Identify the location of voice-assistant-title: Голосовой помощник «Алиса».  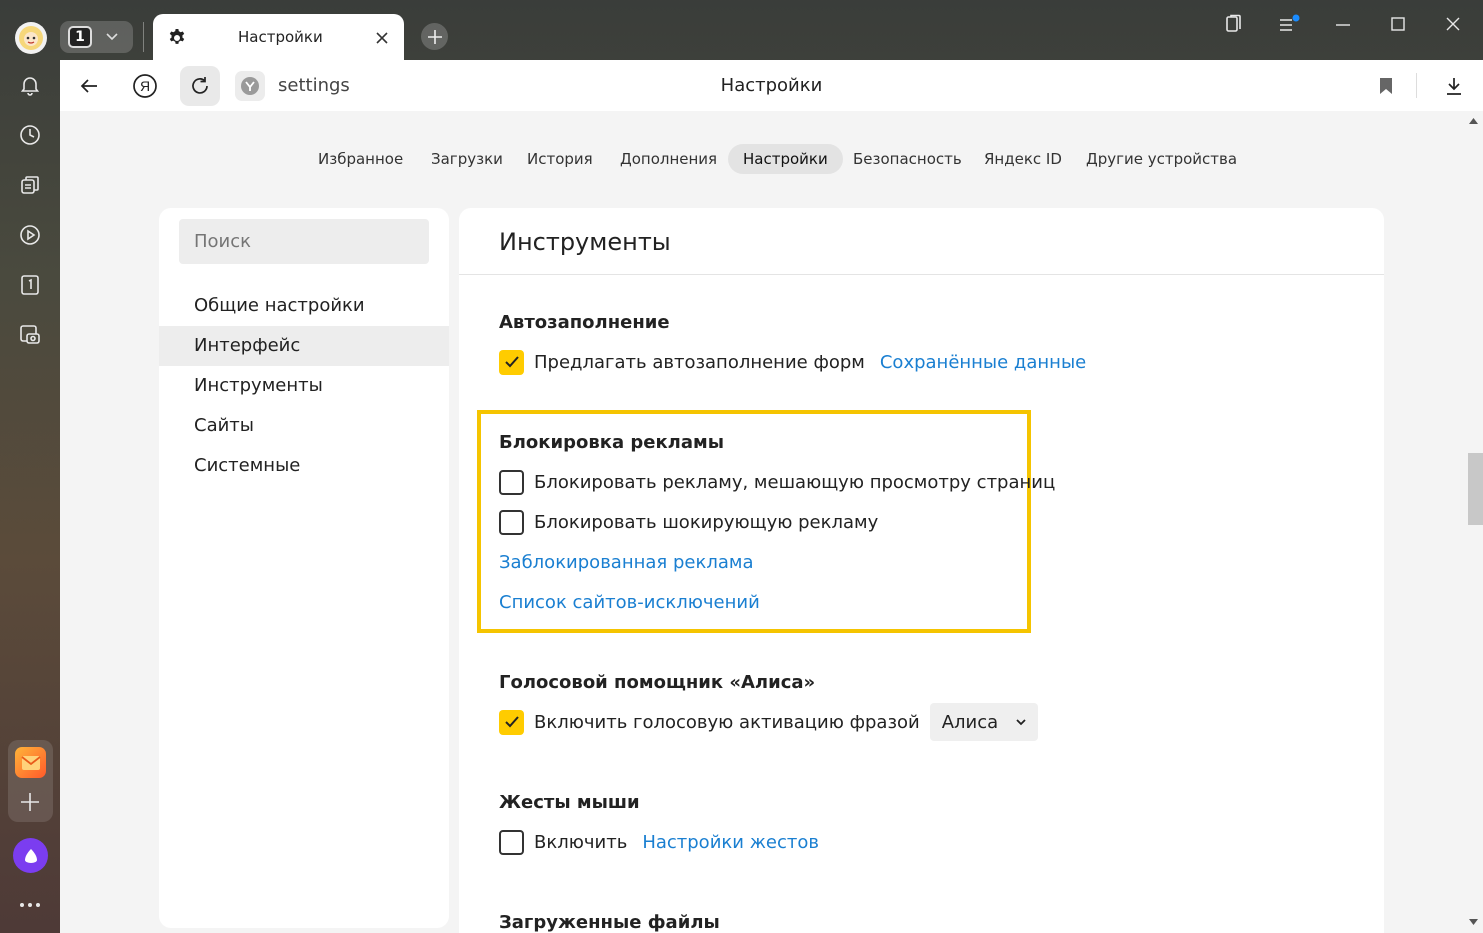
(657, 682).